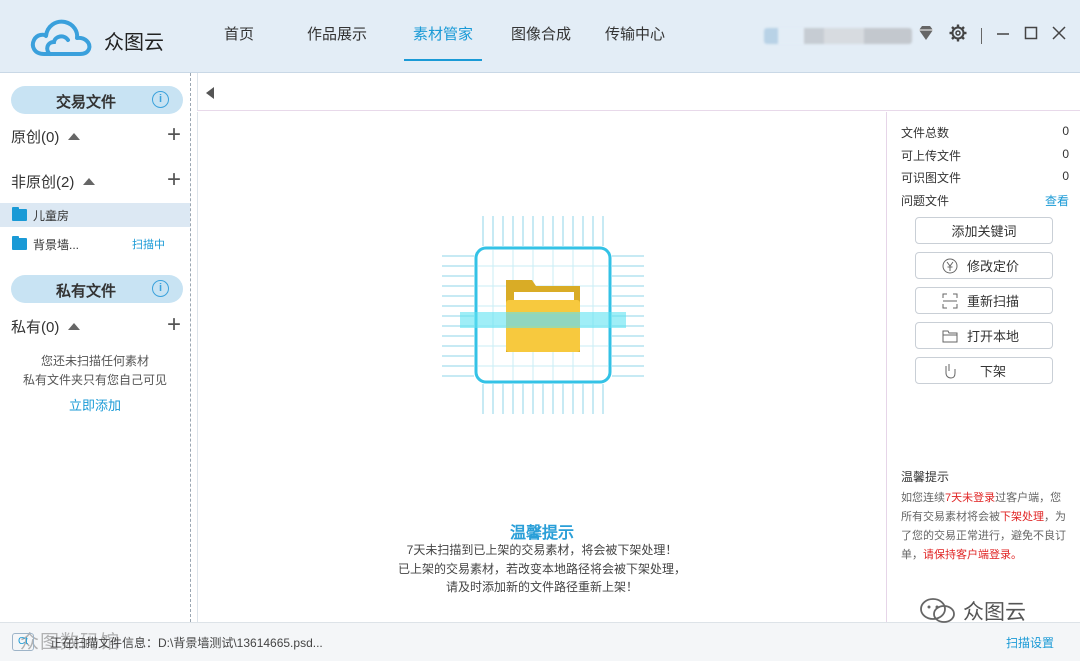 Image resolution: width=1080 pixels, height=661 pixels. I want to click on app-header: 众图云 首页 作品展示 素材管家 图像合成 传输中心, so click(540, 36).